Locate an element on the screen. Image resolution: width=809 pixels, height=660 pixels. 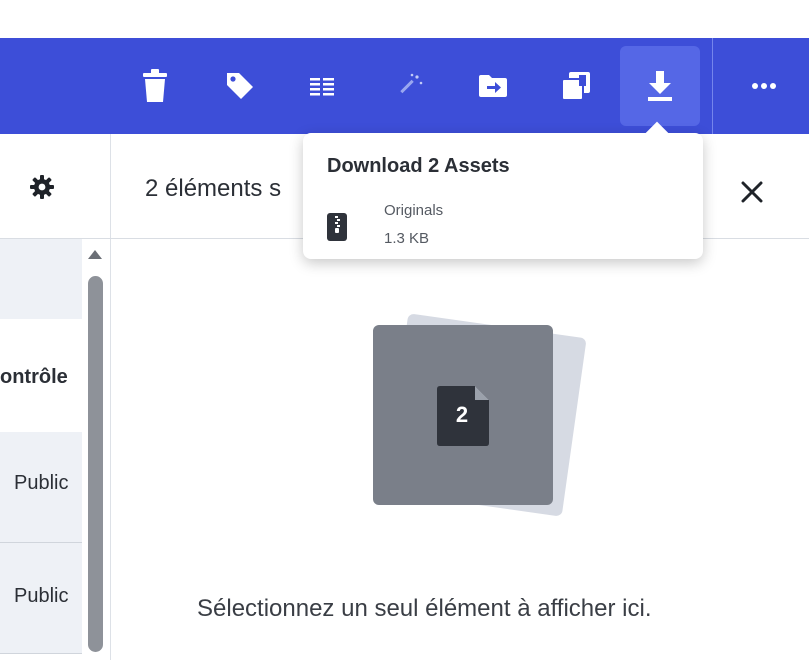
selection-count: 2 éléments s is located at coordinates (213, 188).